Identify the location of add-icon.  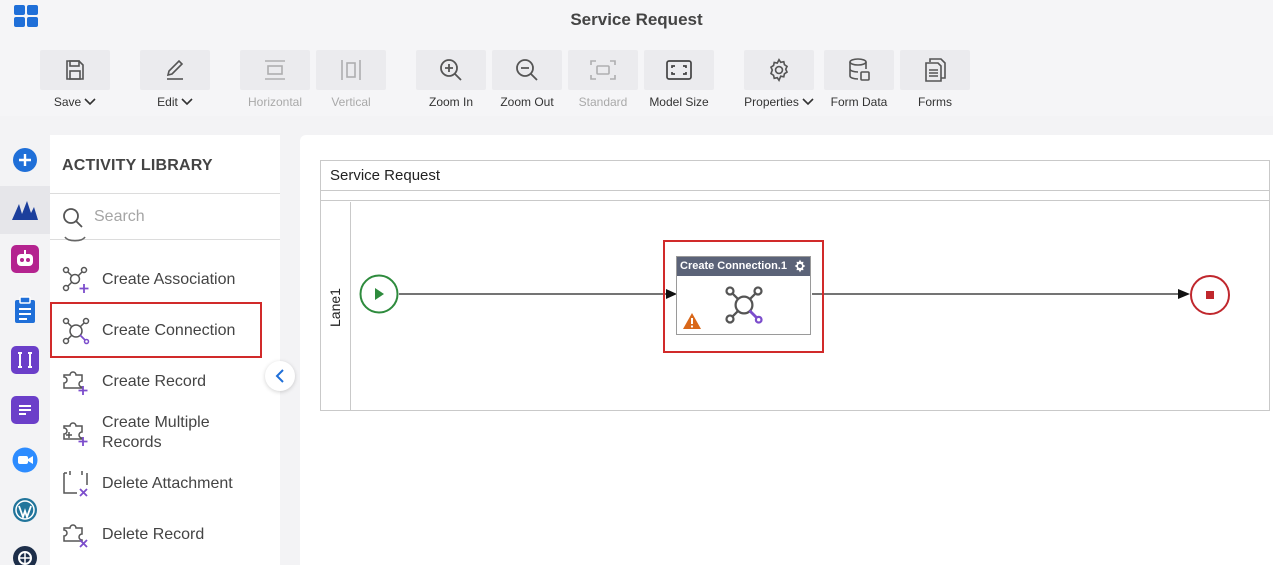
(25, 160).